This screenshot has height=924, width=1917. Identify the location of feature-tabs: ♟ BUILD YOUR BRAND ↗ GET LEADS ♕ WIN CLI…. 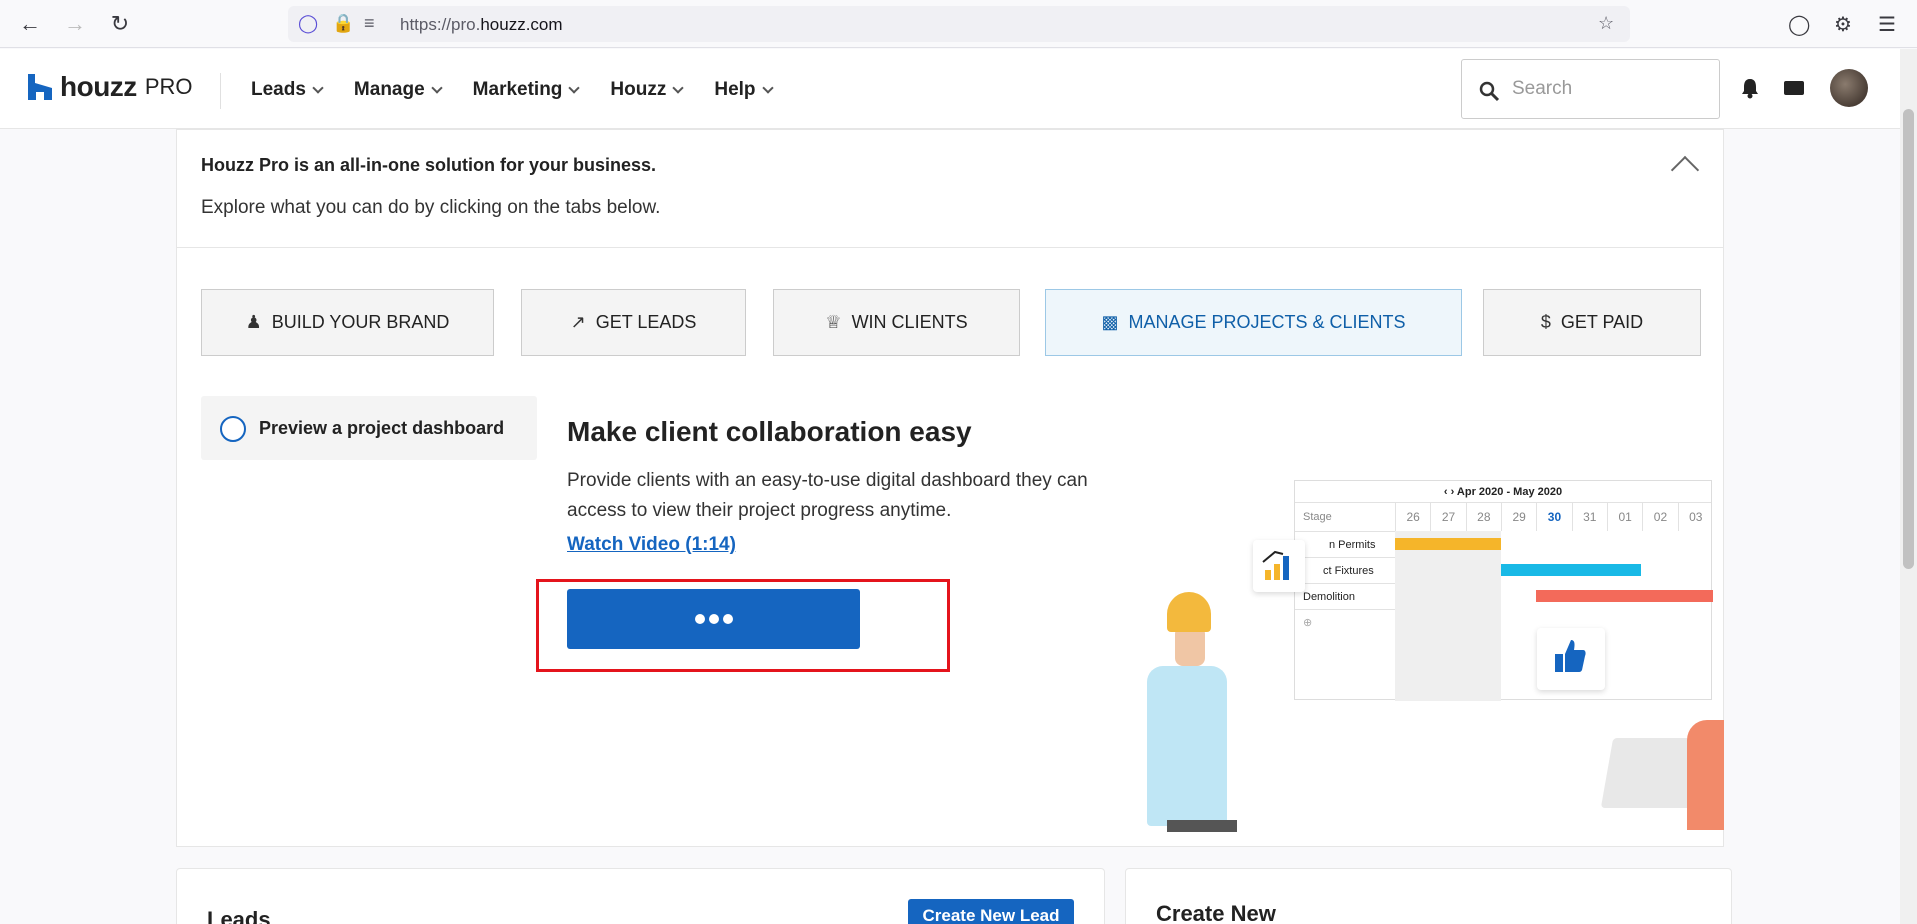
(951, 322).